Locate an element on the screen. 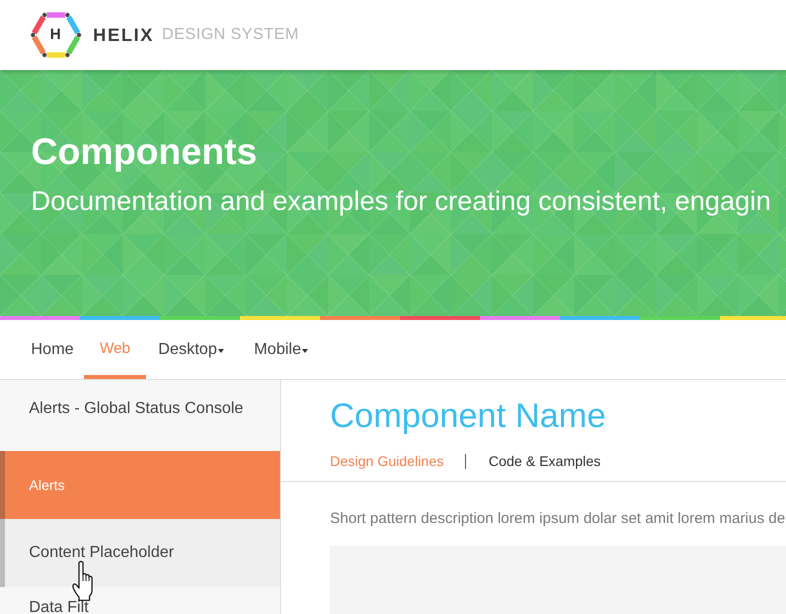 This screenshot has width=786, height=614. hero-title: Components is located at coordinates (144, 152).